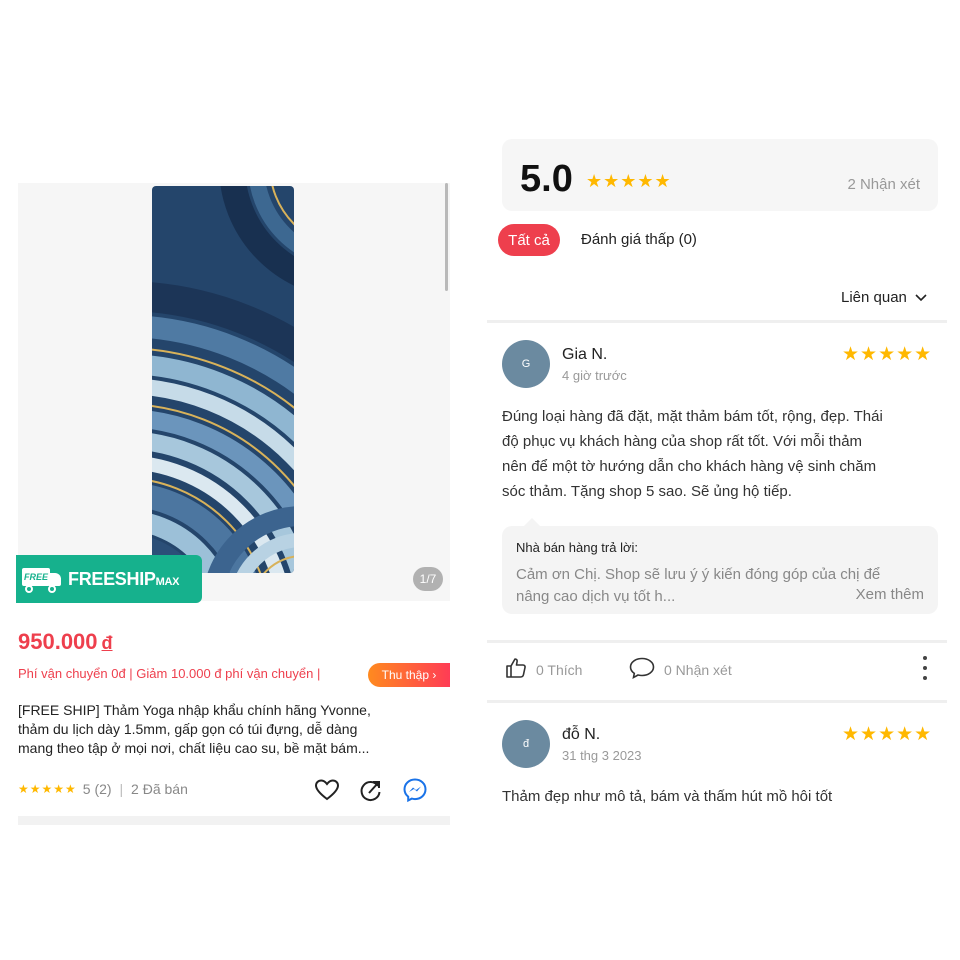 This screenshot has height=960, width=960. I want to click on like-button: 0 Thích, so click(543, 669).